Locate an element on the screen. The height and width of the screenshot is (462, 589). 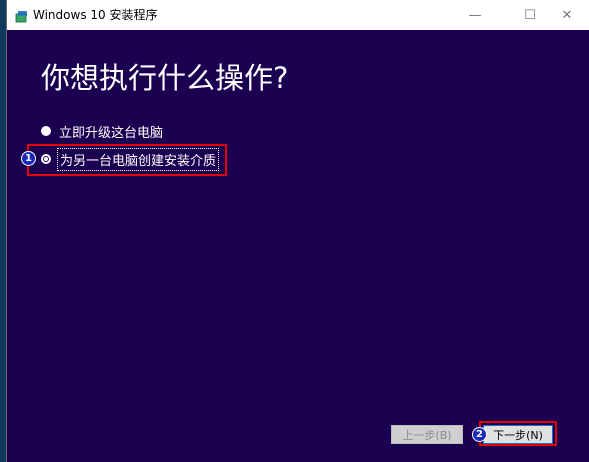
back-button: 上一步(B) is located at coordinates (427, 434).